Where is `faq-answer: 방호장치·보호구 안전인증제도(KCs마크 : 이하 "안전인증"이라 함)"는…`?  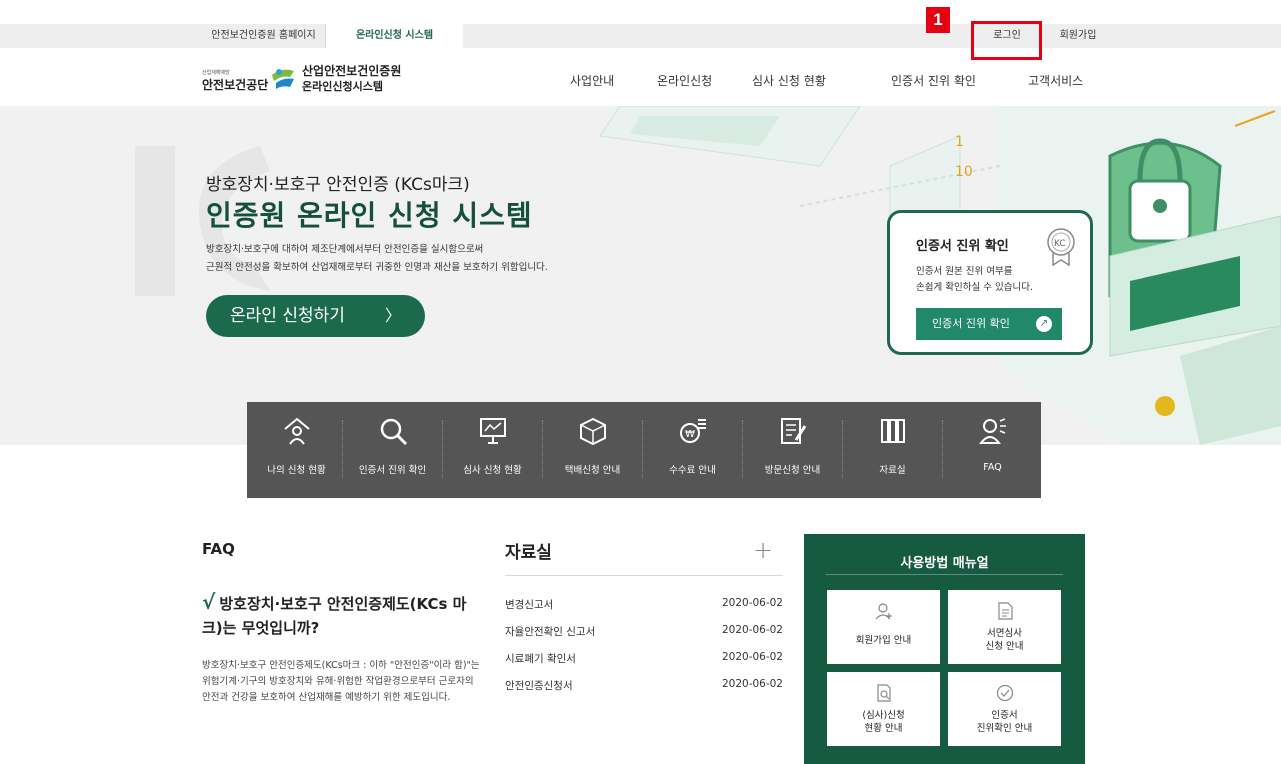
faq-answer: 방호장치·보호구 안전인증제도(KCs마크 : 이하 "안전인증"이라 함)"는… is located at coordinates (341, 681).